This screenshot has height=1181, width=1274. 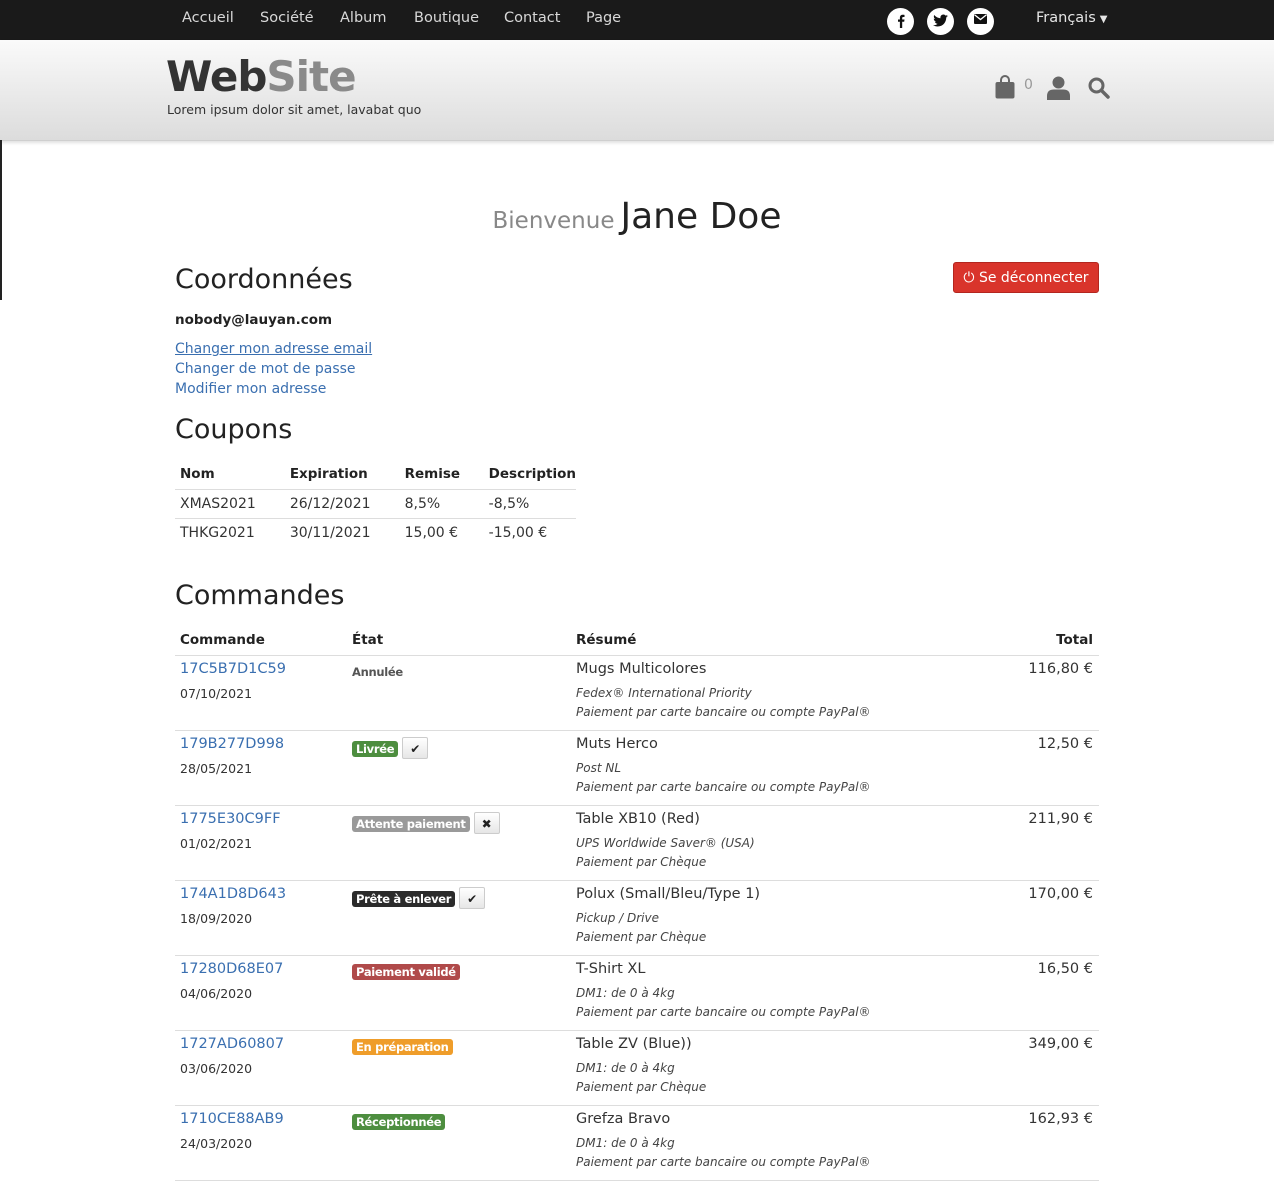 I want to click on order-date: 18/09/2020, so click(x=216, y=918).